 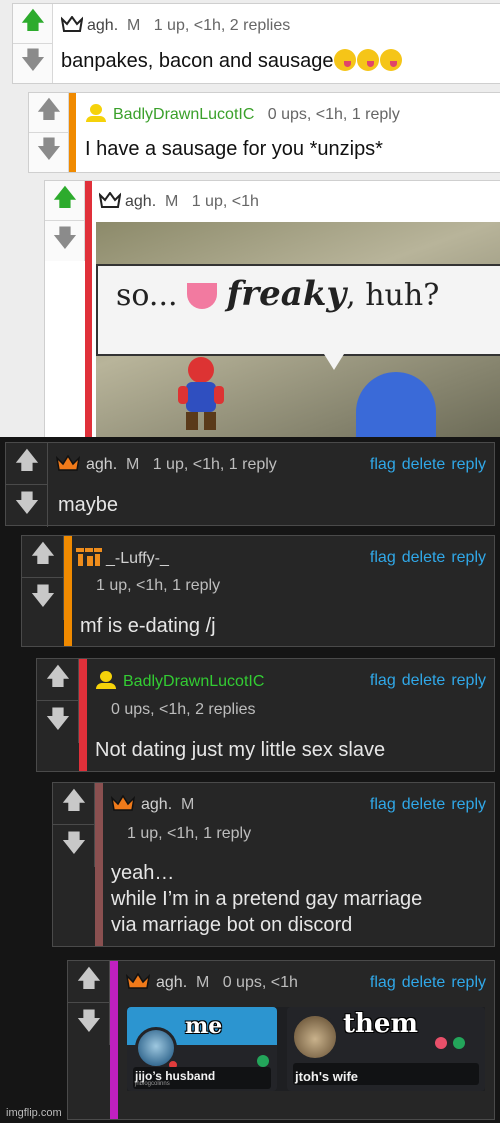 I want to click on cat-avatar, so click(x=315, y=1037).